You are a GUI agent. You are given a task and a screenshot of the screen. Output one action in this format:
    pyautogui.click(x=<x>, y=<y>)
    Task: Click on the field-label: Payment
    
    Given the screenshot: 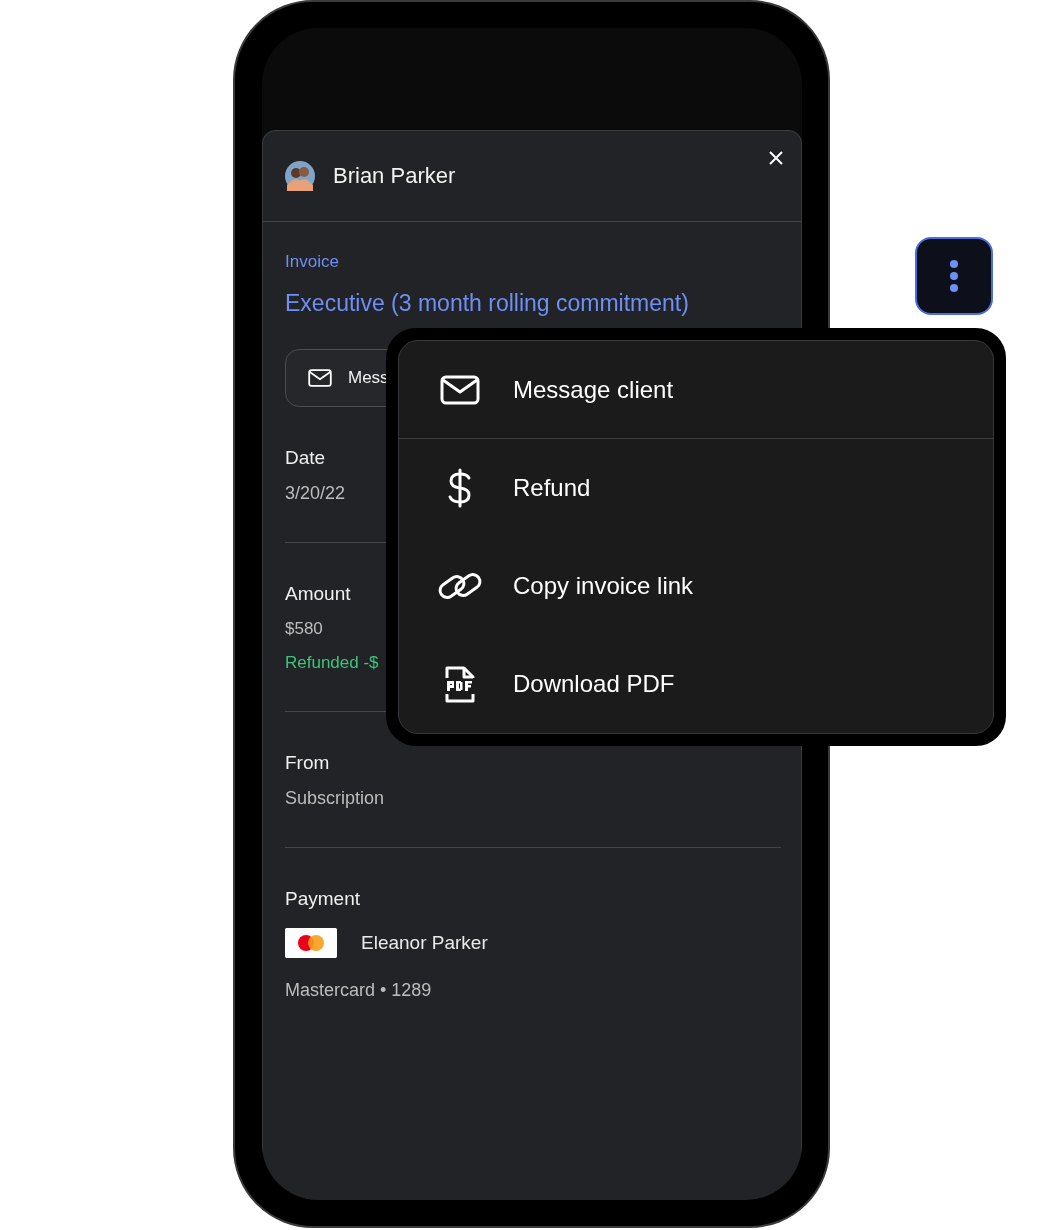 What is the action you would take?
    pyautogui.click(x=322, y=899)
    